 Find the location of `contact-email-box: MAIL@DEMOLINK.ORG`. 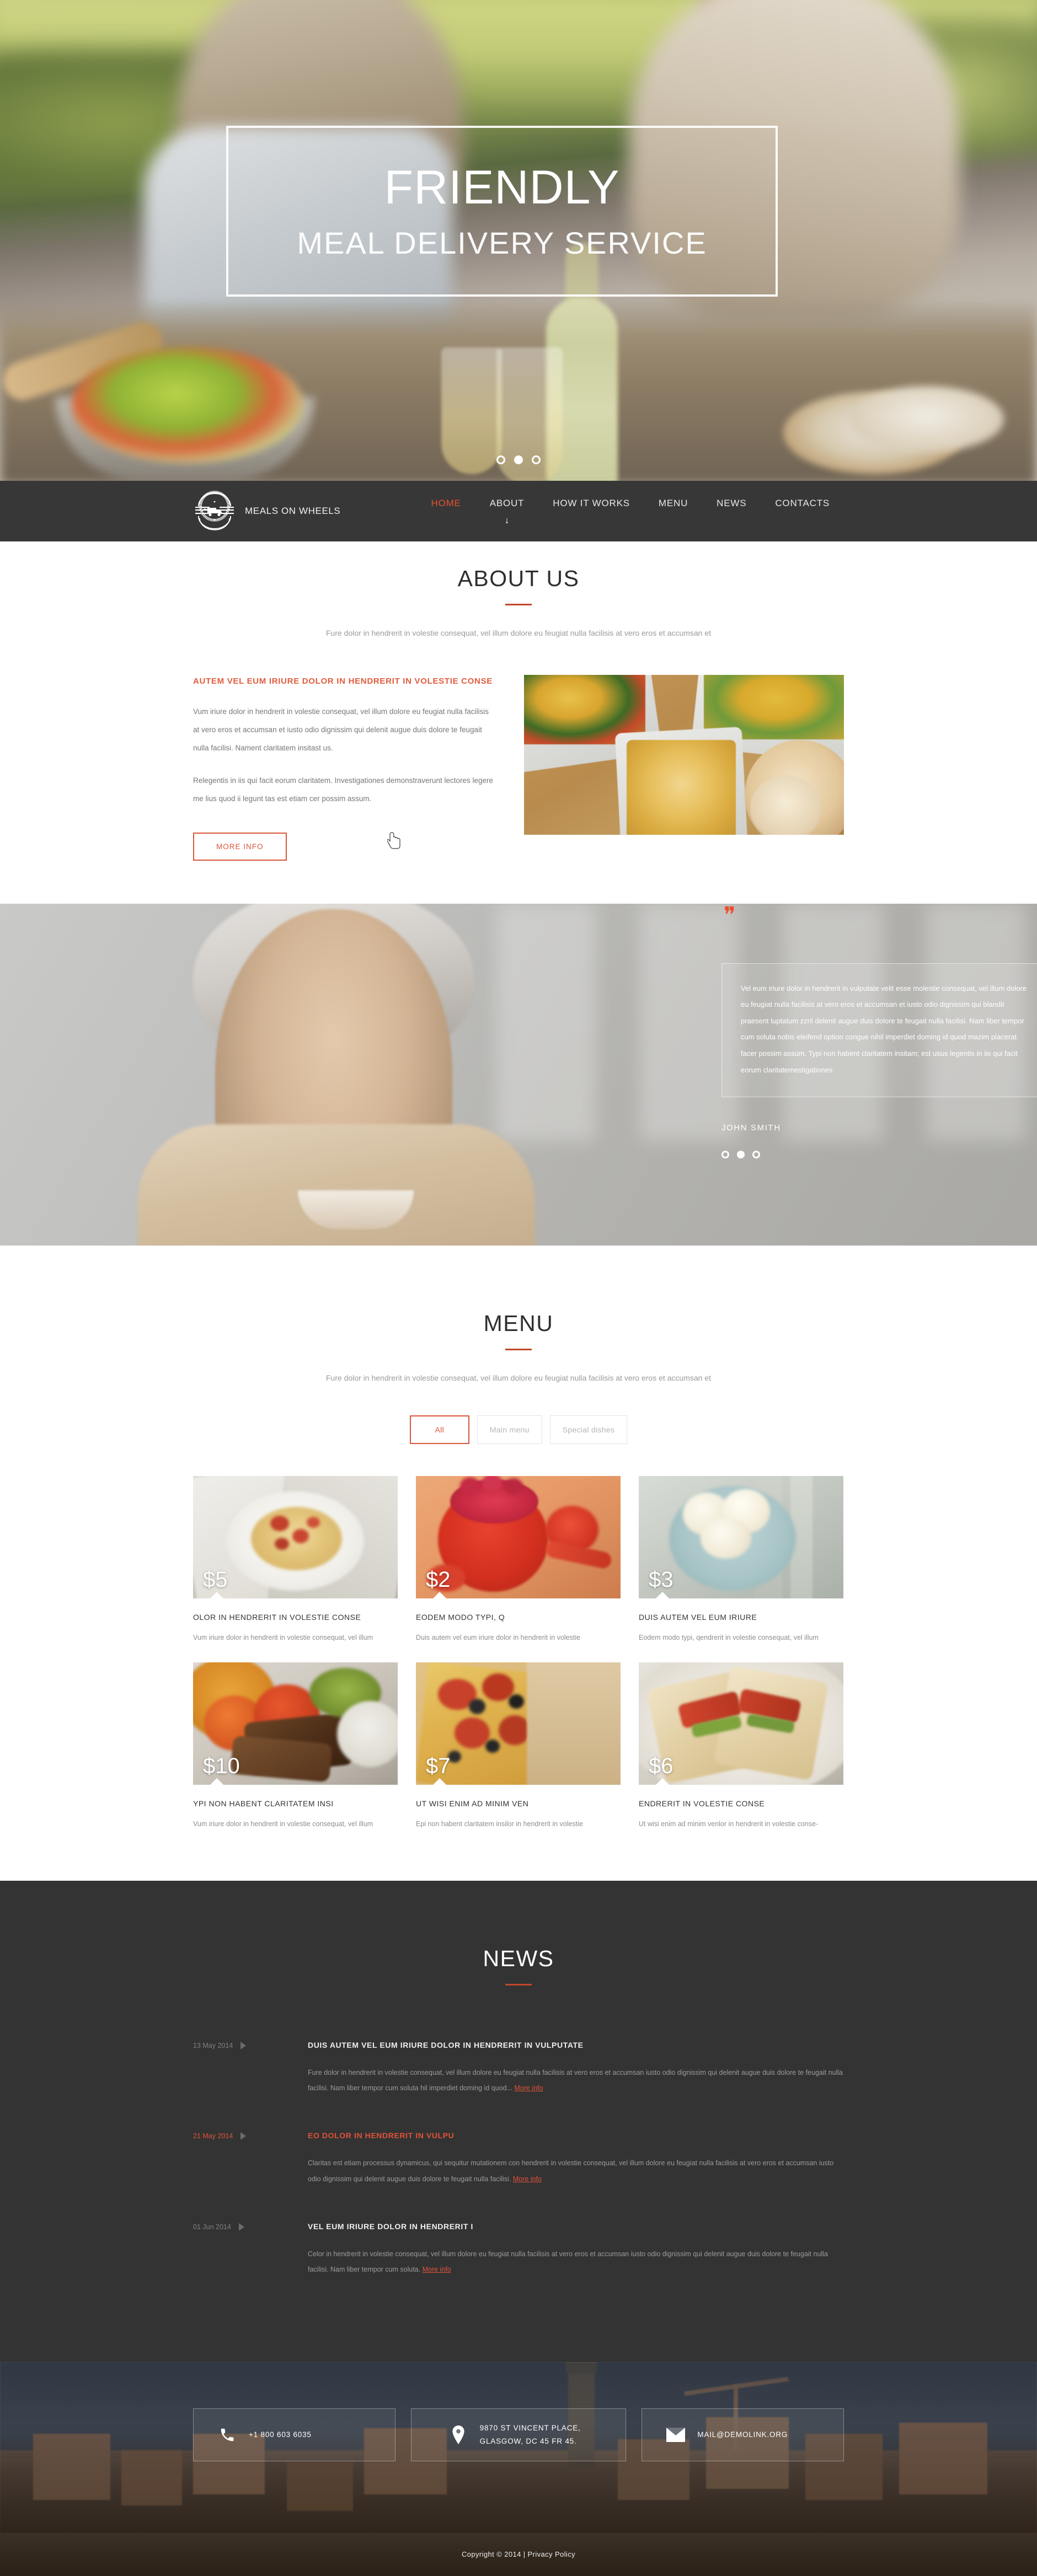

contact-email-box: MAIL@DEMOLINK.ORG is located at coordinates (743, 2434).